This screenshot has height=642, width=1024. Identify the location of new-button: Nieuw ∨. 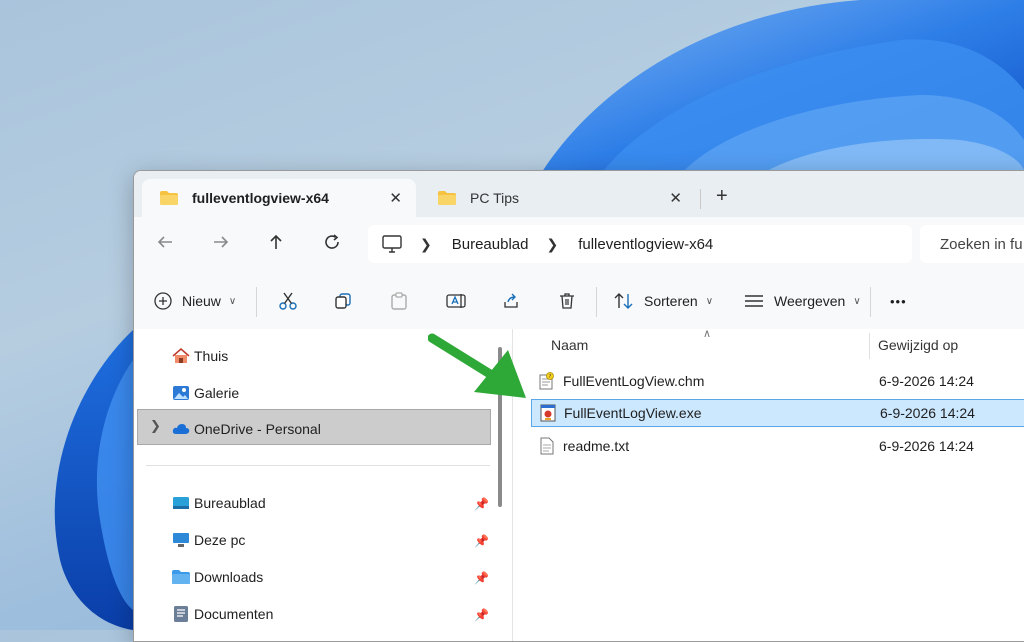
(195, 301).